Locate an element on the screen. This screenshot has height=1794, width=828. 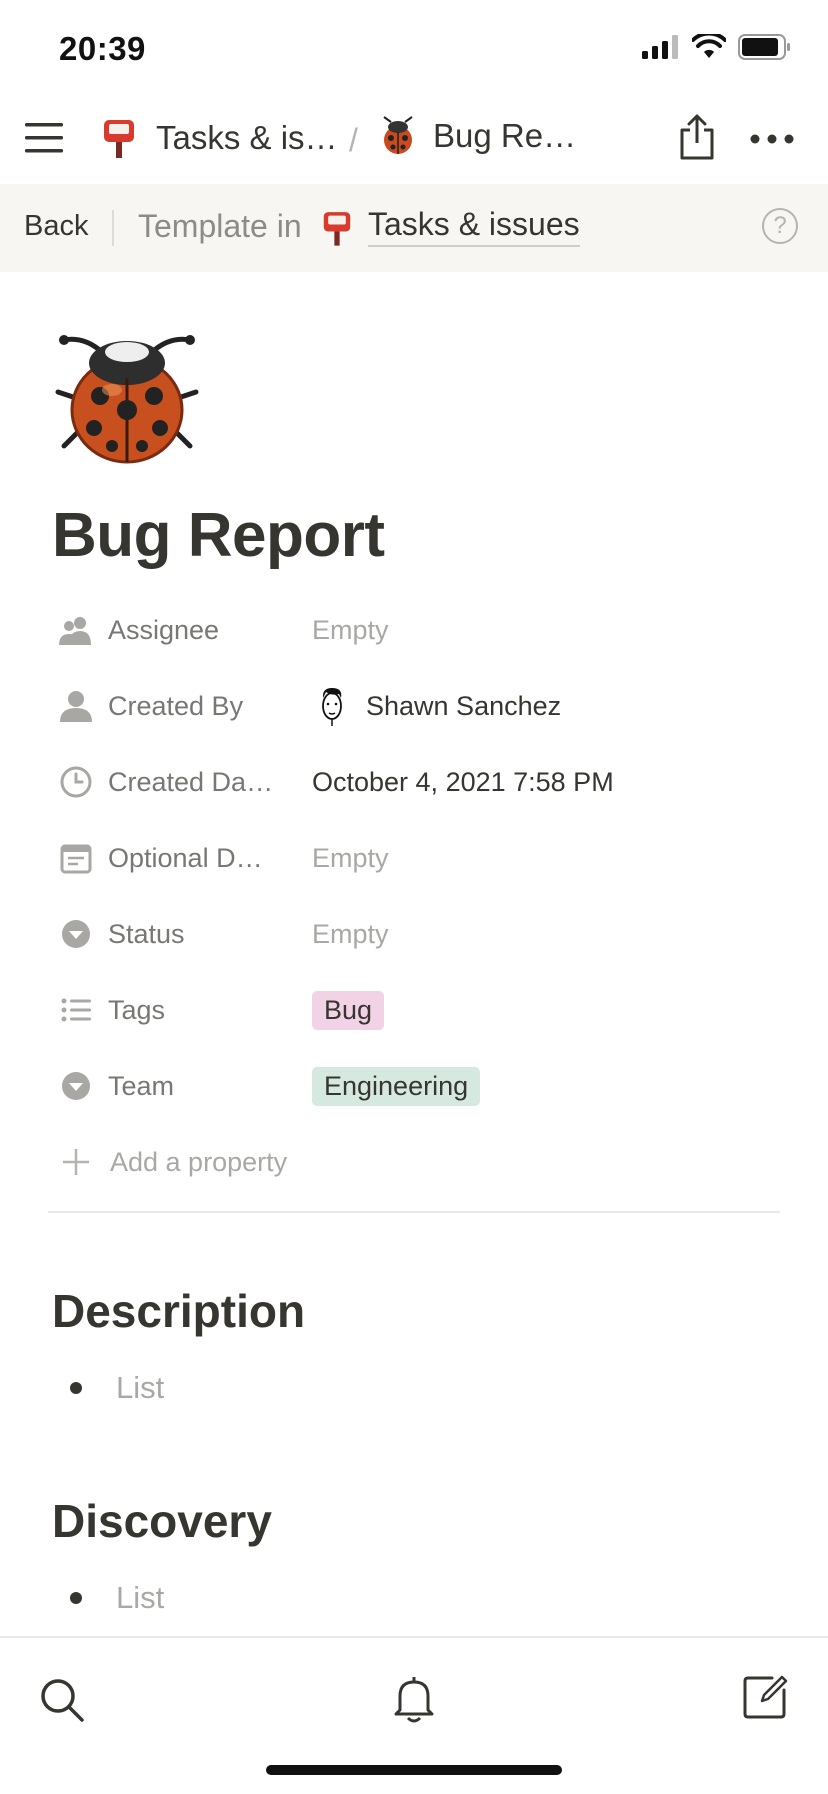
property-created-by: Created By Shawn Sanchez is located at coordinates (416, 706).